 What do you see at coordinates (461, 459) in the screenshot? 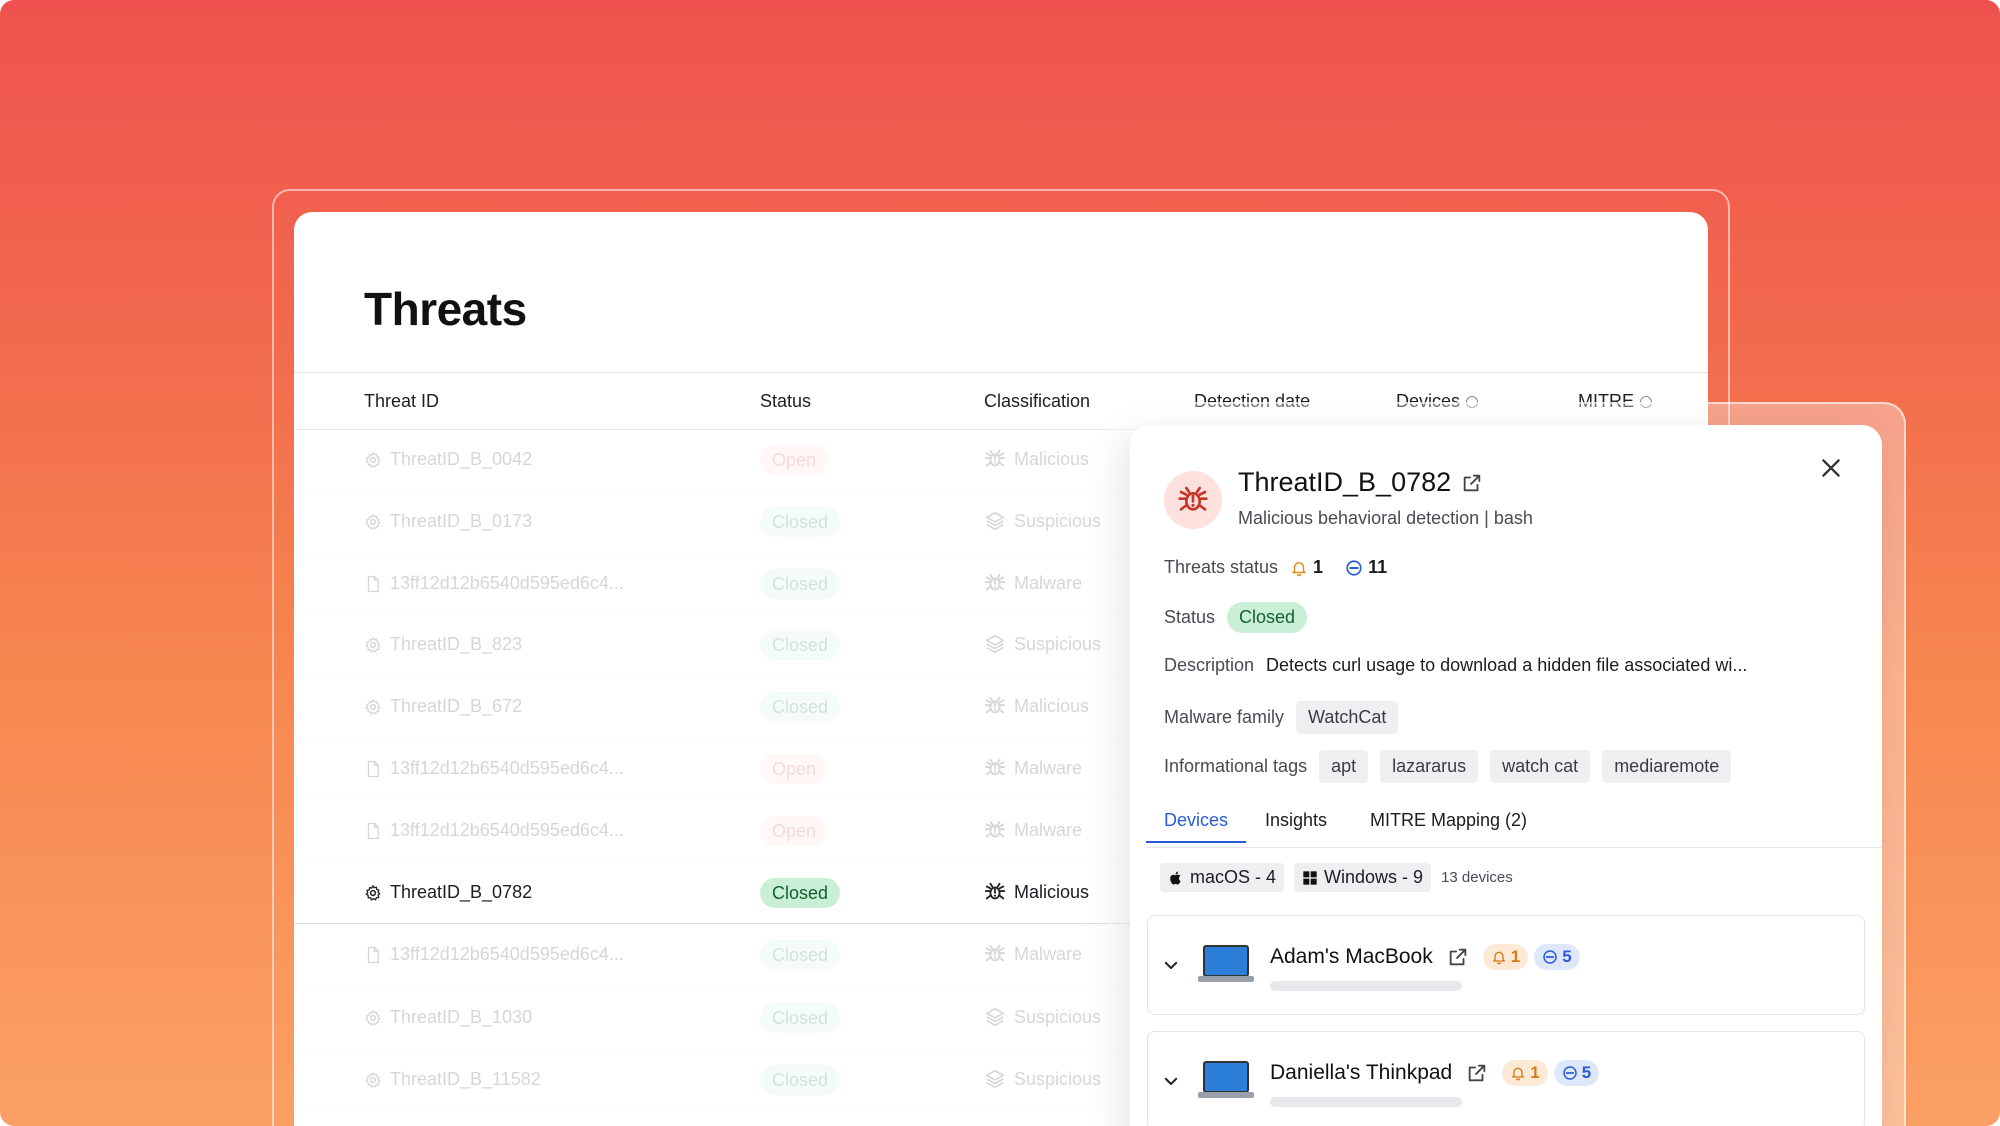
I see `threat-id-text: ThreatID_B_0042` at bounding box center [461, 459].